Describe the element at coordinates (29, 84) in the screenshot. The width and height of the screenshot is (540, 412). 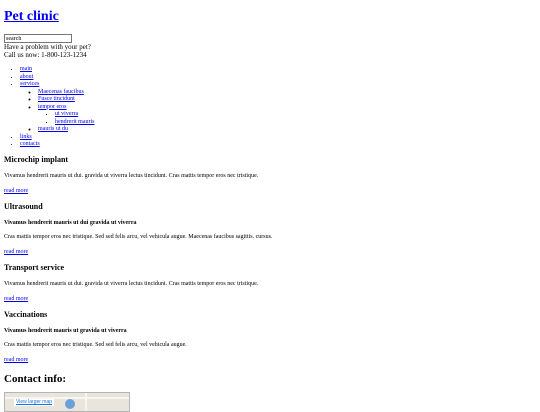
I see `nav-link-services: services` at that location.